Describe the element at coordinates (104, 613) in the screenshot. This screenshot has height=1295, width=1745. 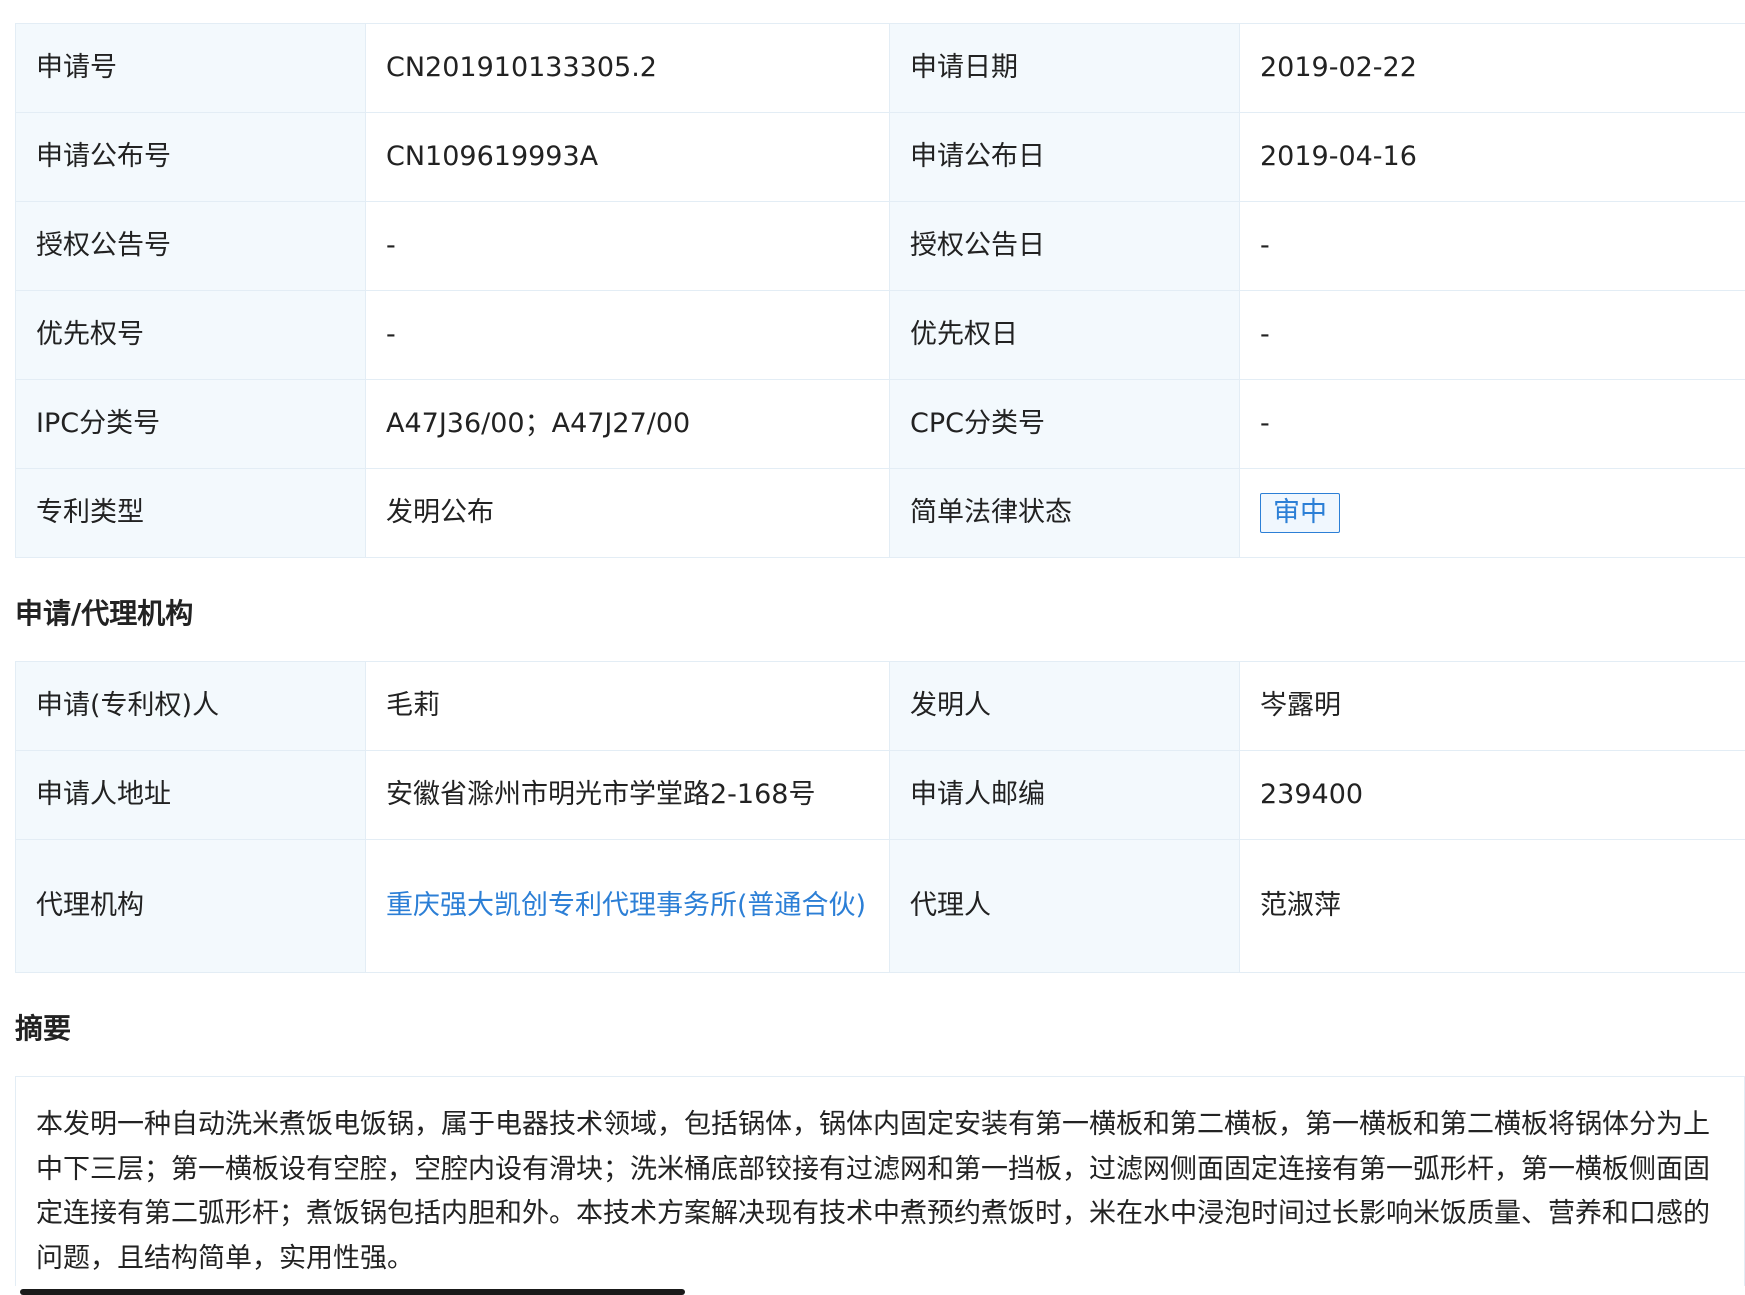
I see `applicant-section-title: 申请/代理机构` at that location.